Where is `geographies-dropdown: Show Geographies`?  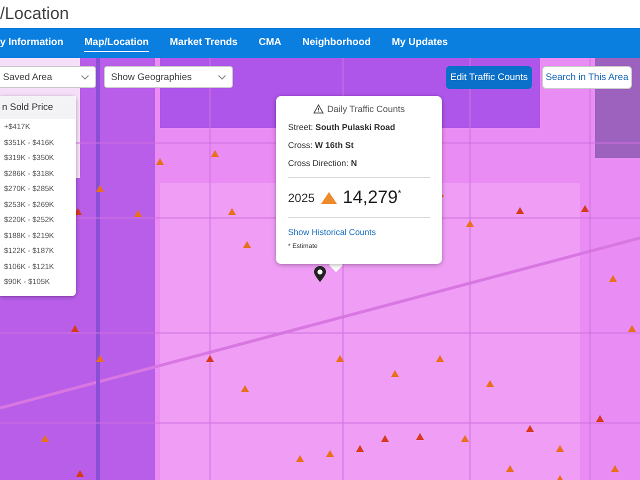
geographies-dropdown: Show Geographies is located at coordinates (168, 77).